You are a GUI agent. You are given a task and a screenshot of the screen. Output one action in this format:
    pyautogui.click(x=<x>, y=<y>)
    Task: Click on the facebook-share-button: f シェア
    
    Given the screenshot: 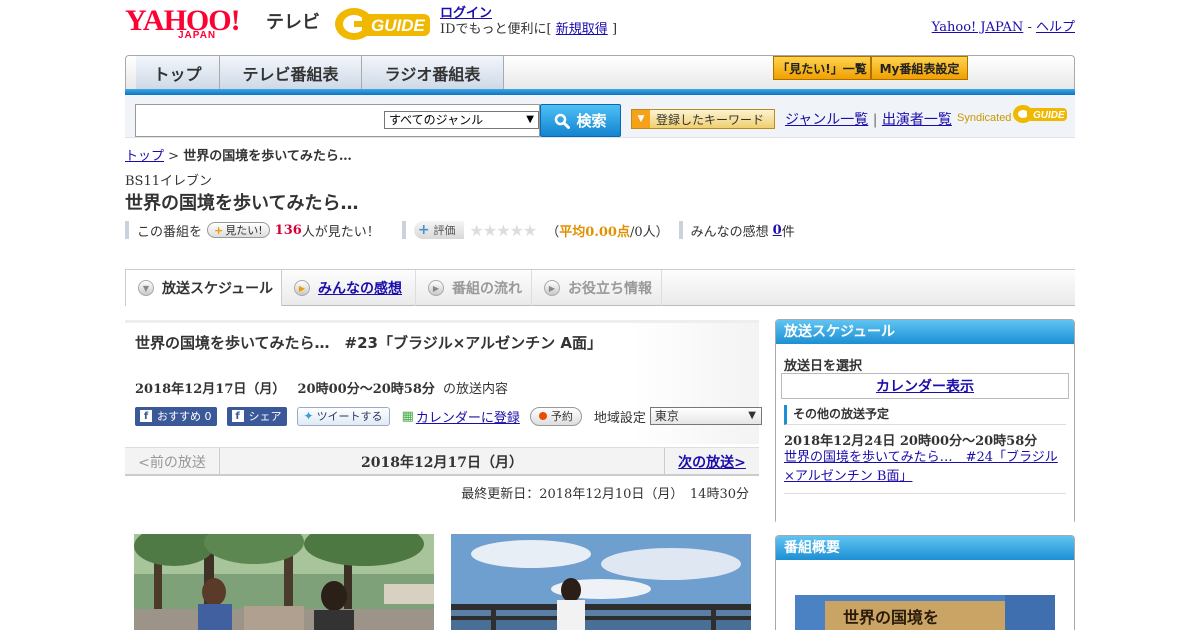 What is the action you would take?
    pyautogui.click(x=256, y=416)
    